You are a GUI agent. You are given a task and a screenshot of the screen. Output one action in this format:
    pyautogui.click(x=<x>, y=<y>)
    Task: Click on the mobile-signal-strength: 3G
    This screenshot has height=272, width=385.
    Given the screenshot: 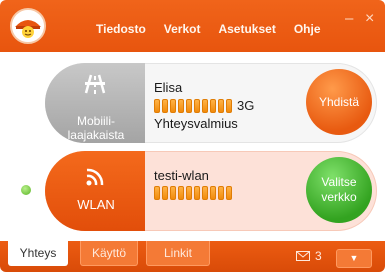 What is the action you would take?
    pyautogui.click(x=204, y=105)
    